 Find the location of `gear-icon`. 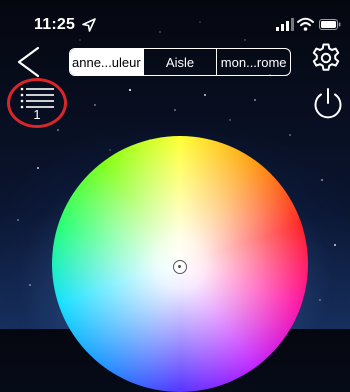

gear-icon is located at coordinates (326, 58).